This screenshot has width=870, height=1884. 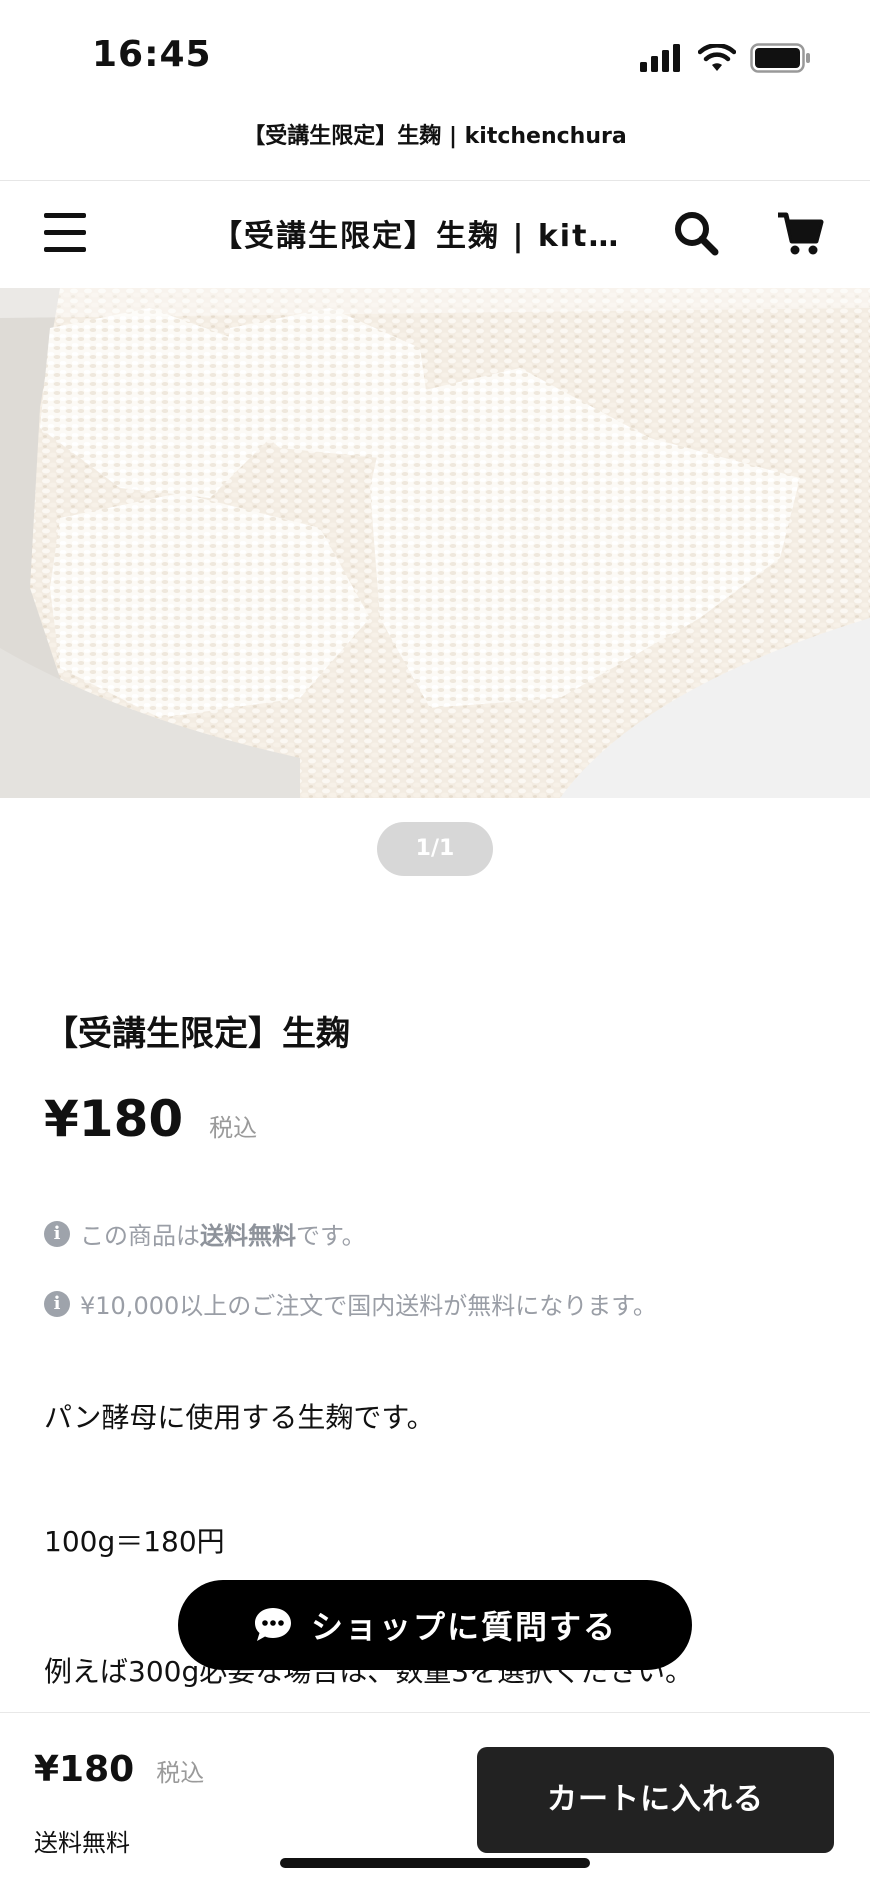 What do you see at coordinates (463, 1627) in the screenshot?
I see `ask-shop-label: ショップに質問する` at bounding box center [463, 1627].